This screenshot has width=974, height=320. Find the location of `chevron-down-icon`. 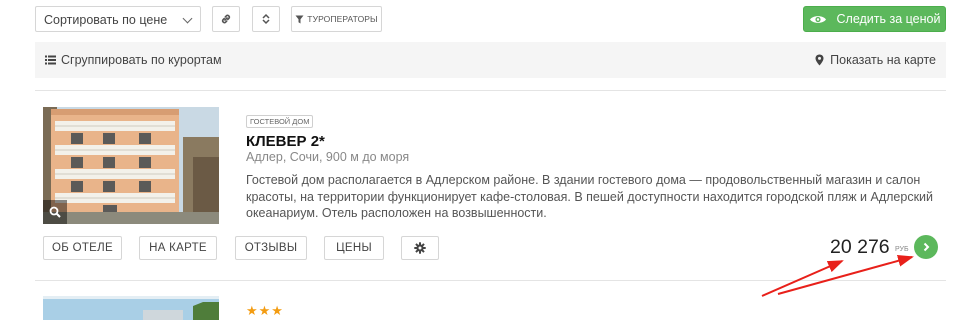

chevron-down-icon is located at coordinates (187, 18).